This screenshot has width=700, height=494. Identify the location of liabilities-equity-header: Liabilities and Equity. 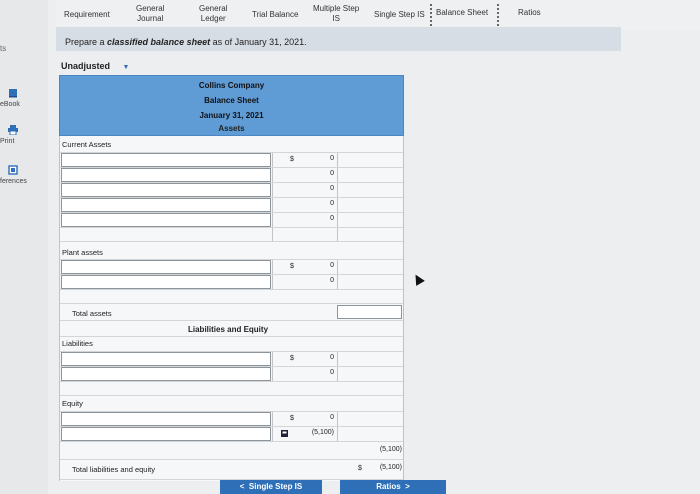
(228, 329).